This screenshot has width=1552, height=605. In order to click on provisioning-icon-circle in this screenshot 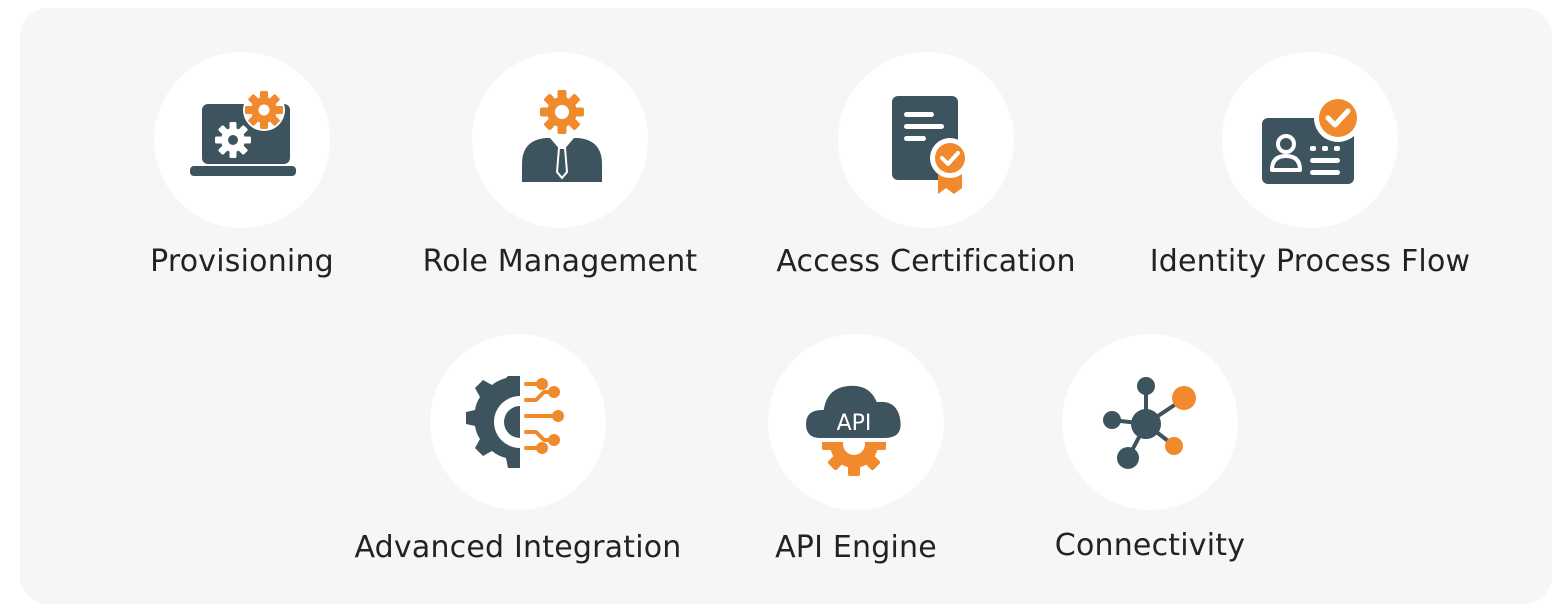, I will do `click(242, 140)`.